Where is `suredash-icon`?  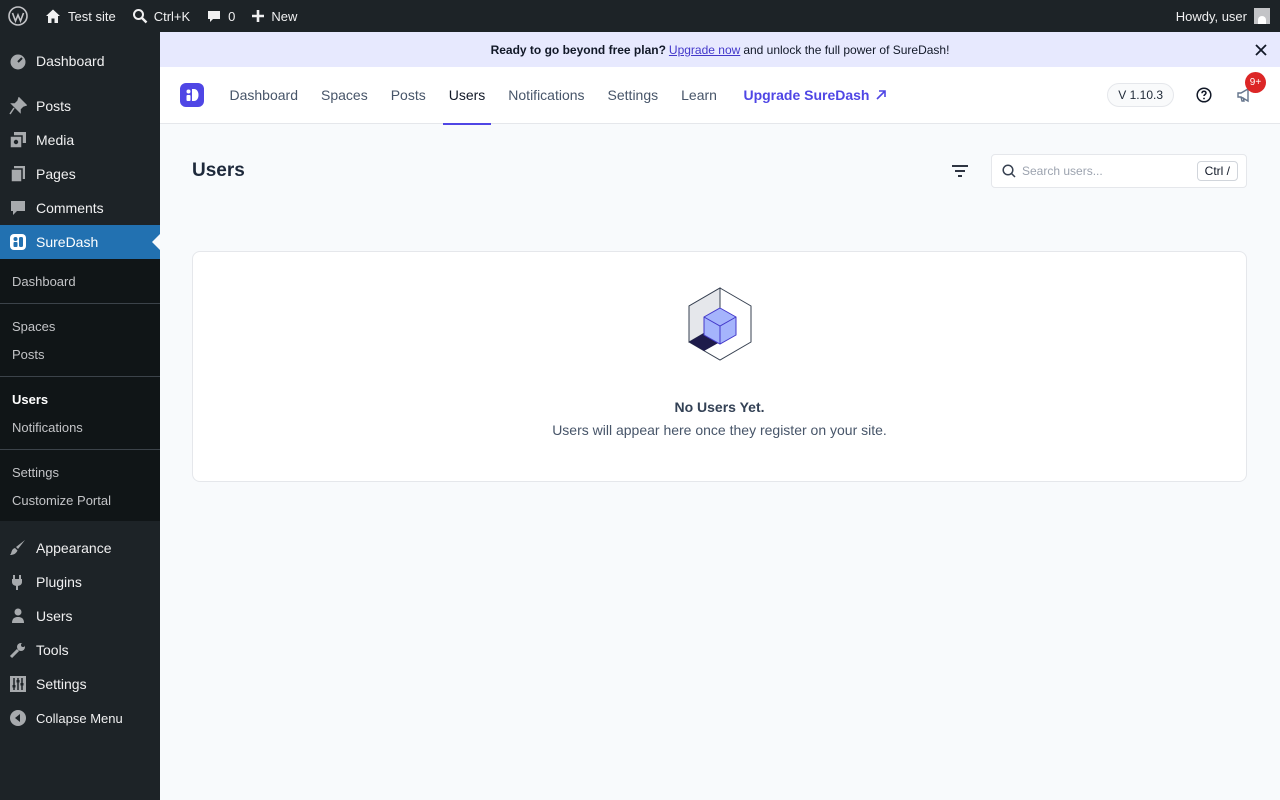 suredash-icon is located at coordinates (18, 242).